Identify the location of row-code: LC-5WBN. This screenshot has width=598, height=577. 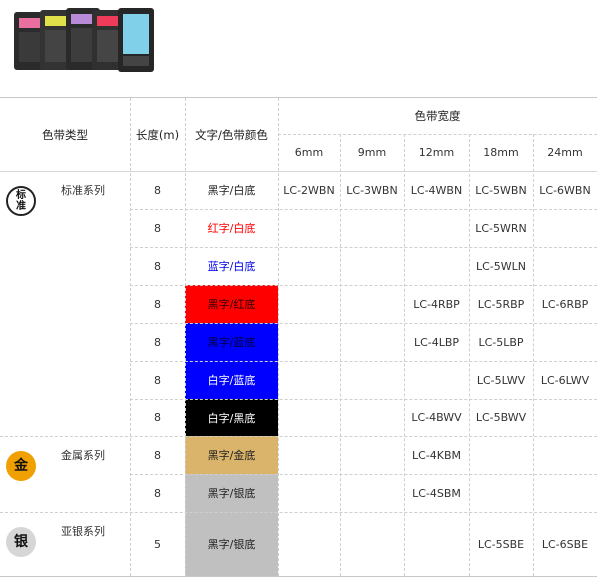
(501, 190).